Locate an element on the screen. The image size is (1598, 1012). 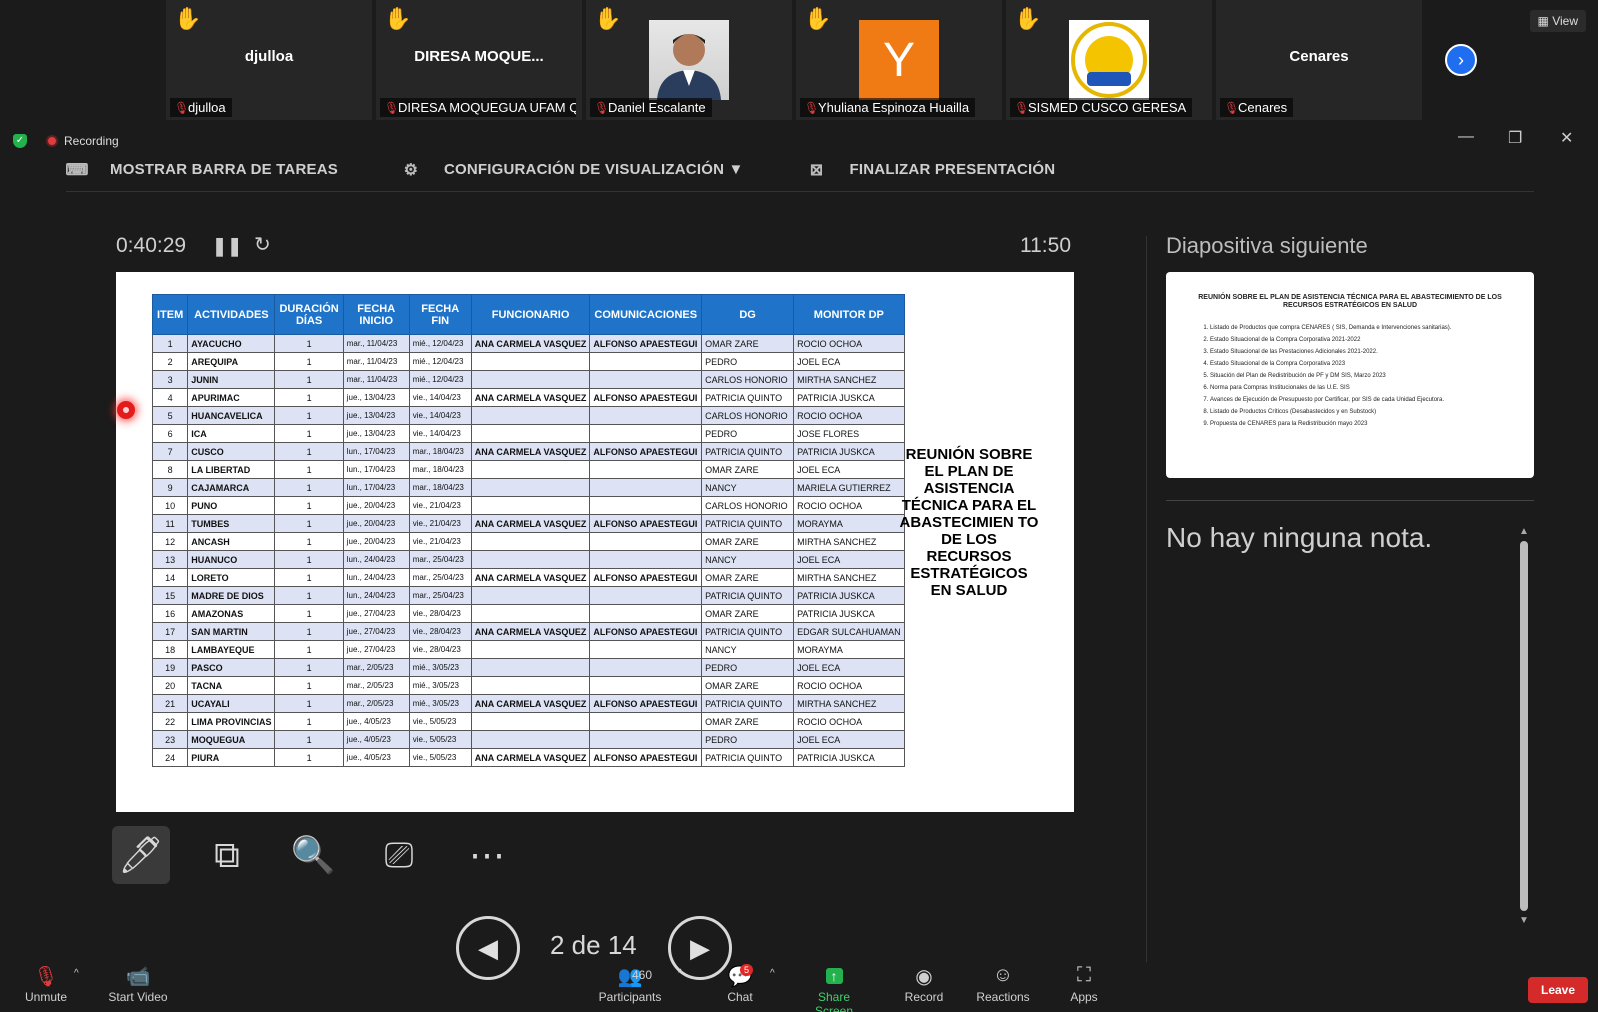
muted-mic-icon: 🎙 is located at coordinates (1232, 108).